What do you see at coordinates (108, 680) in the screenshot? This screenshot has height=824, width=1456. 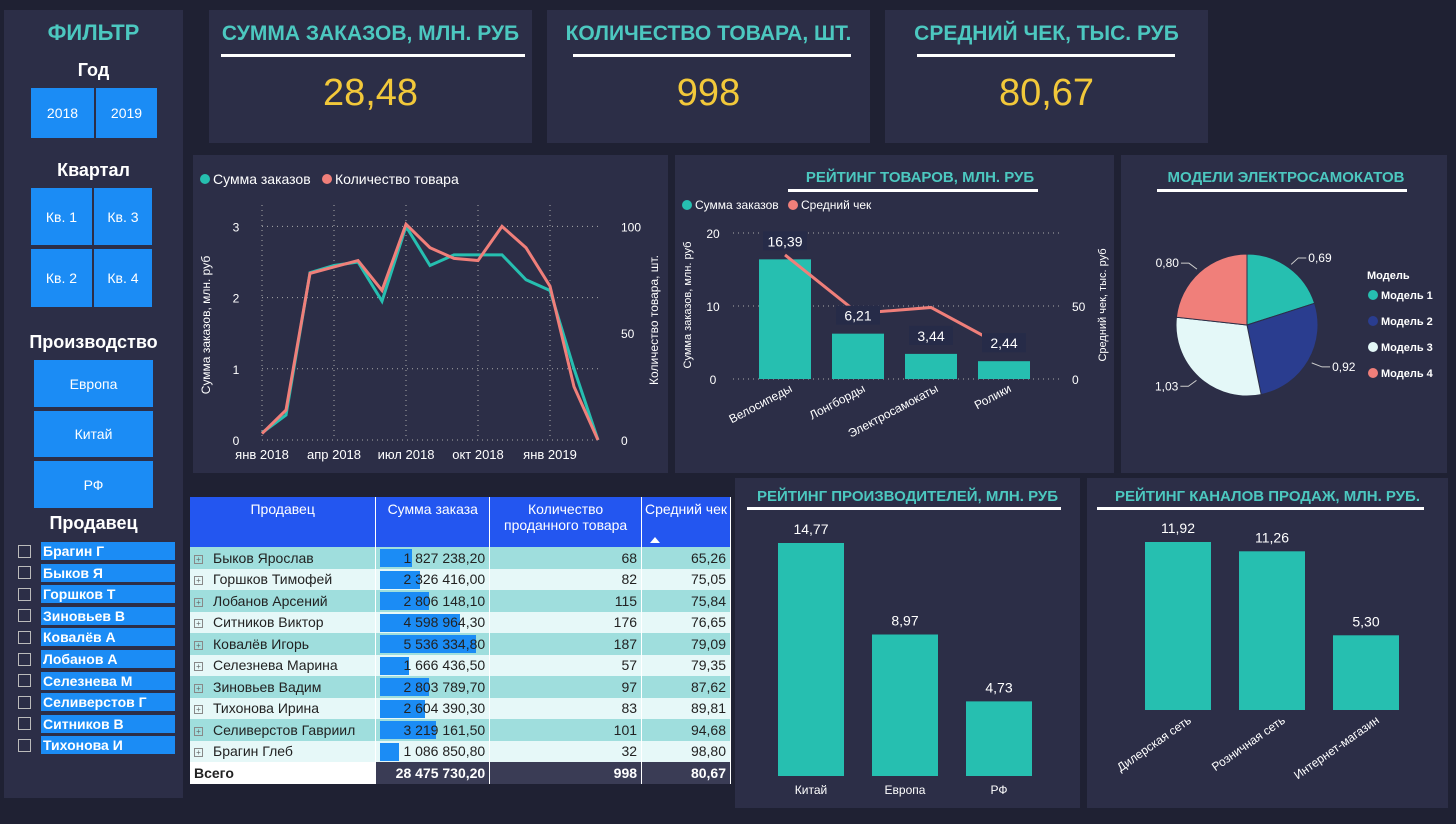 I see `seller-filter-label: Селезнева М` at bounding box center [108, 680].